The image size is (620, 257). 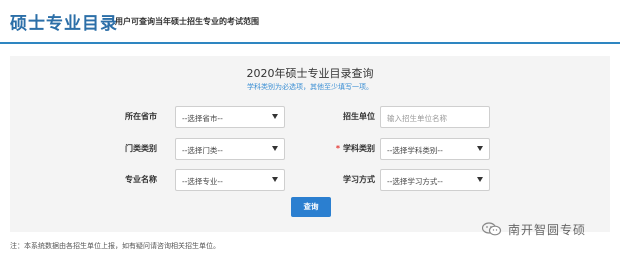 What do you see at coordinates (141, 148) in the screenshot?
I see `category-label: 门类类别` at bounding box center [141, 148].